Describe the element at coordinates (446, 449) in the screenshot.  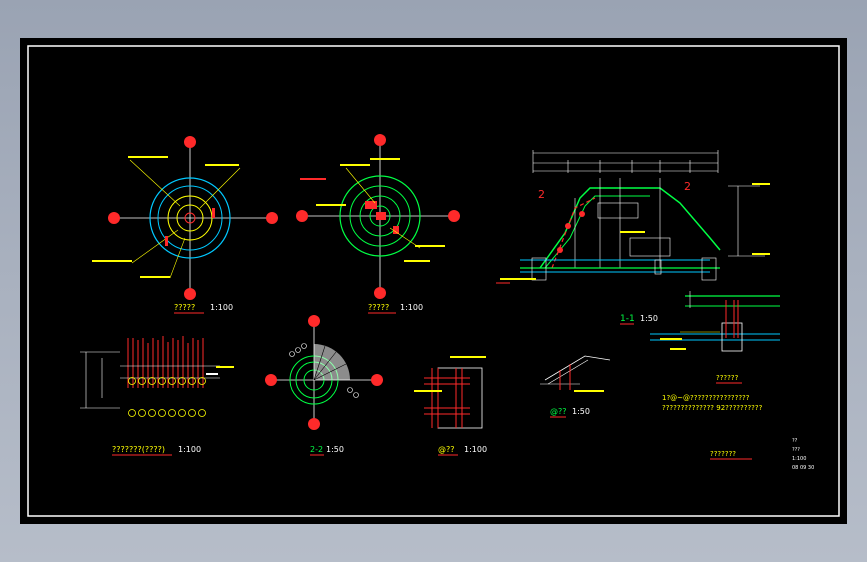
I see `detail-a-title: @??` at that location.